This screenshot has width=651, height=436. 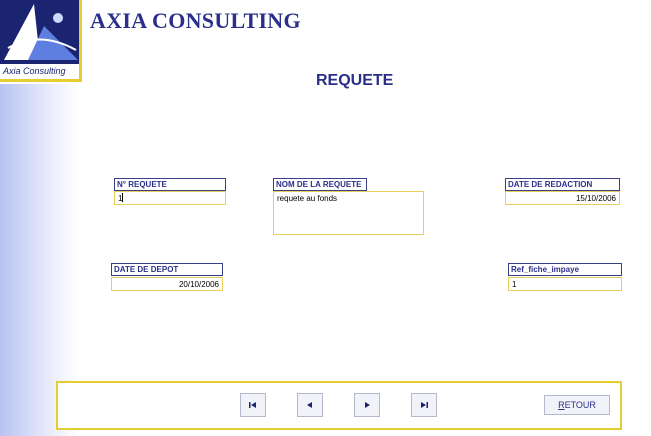 What do you see at coordinates (355, 80) in the screenshot?
I see `page-title: REQUETE` at bounding box center [355, 80].